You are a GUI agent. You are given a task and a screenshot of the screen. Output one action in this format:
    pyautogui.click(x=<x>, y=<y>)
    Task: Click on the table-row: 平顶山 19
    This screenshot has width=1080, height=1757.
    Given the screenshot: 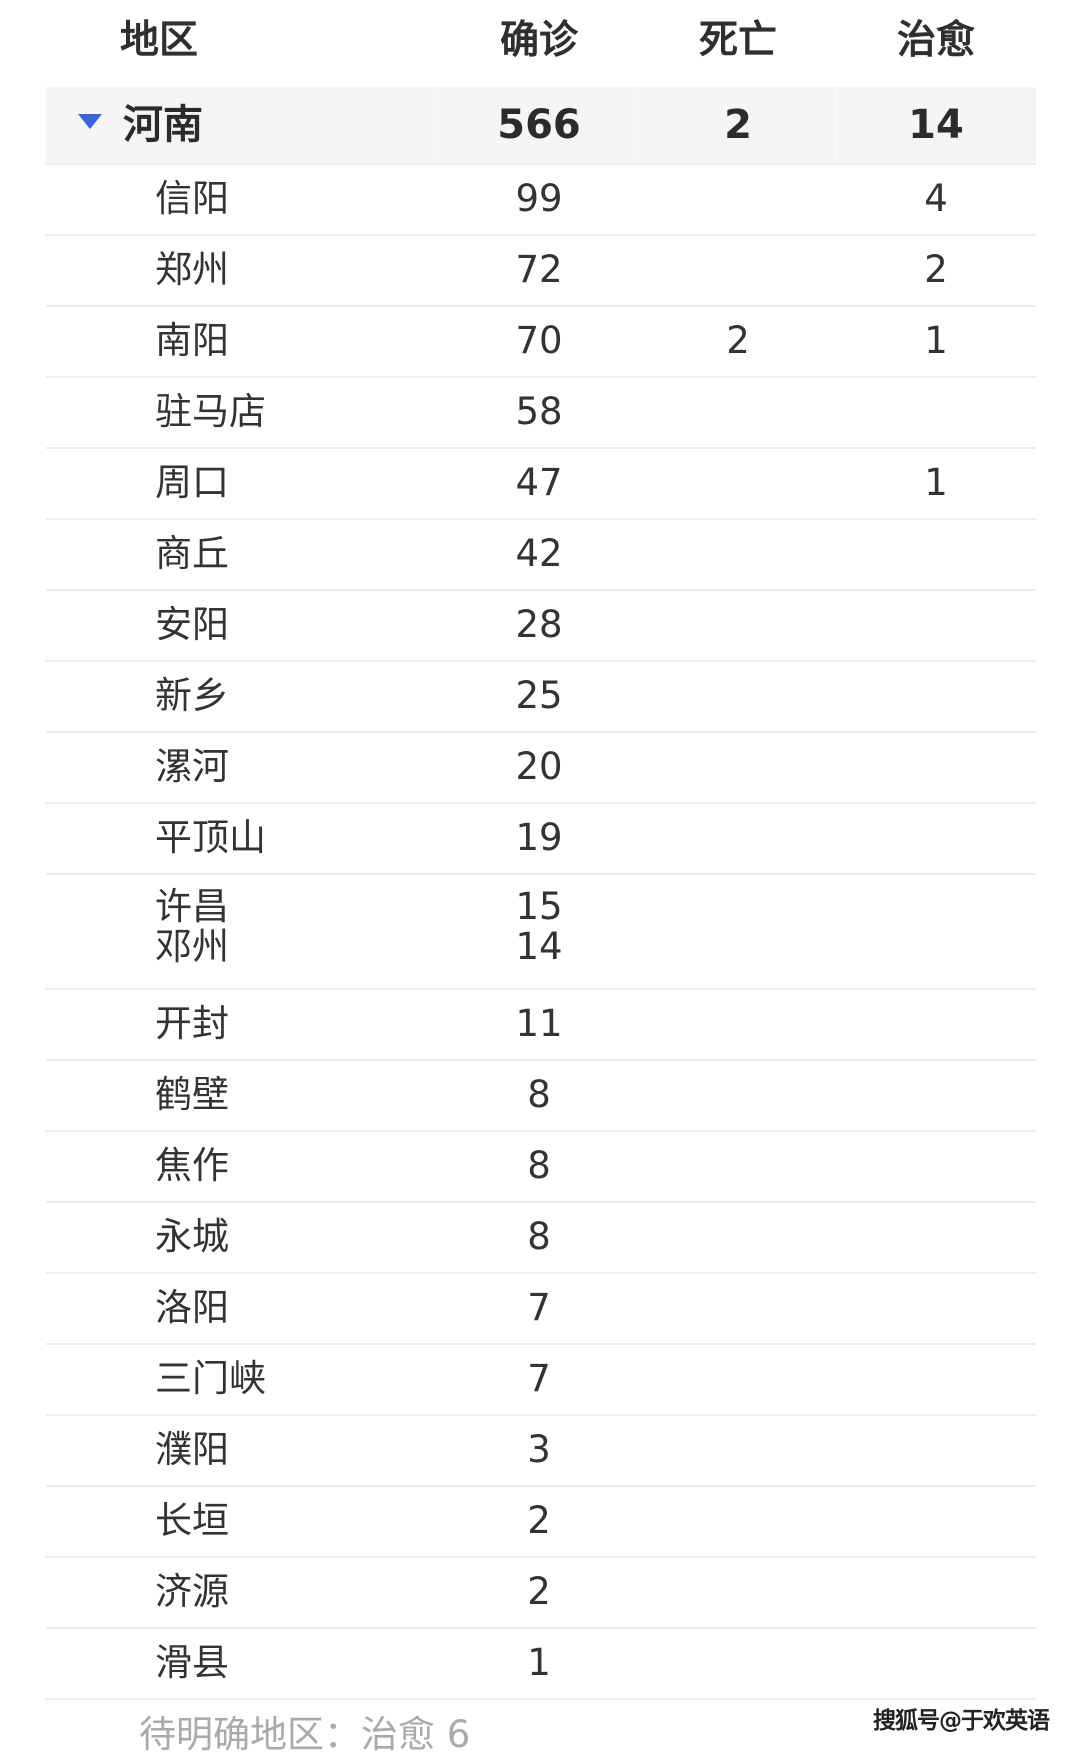 What is the action you would take?
    pyautogui.click(x=541, y=839)
    